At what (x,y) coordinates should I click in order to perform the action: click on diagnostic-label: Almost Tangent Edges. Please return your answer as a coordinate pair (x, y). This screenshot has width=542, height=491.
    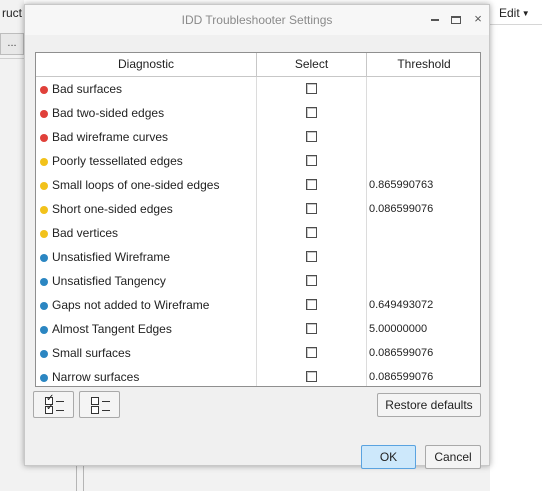
    Looking at the image, I should click on (112, 329).